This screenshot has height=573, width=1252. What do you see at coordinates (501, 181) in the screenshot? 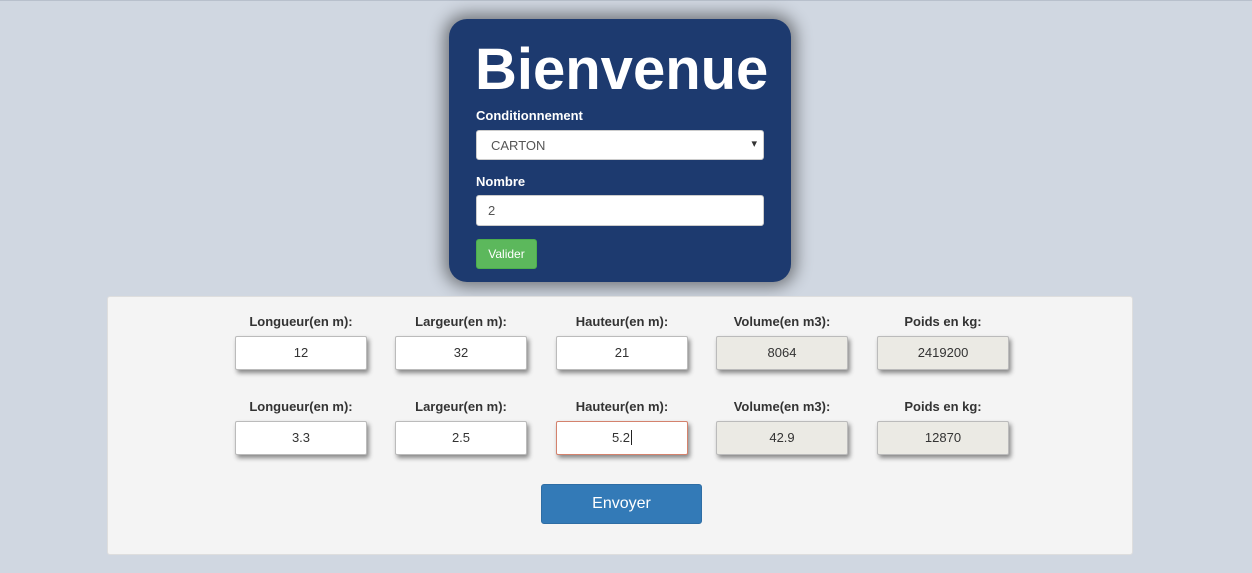
I see `nombre-label: Nombre` at bounding box center [501, 181].